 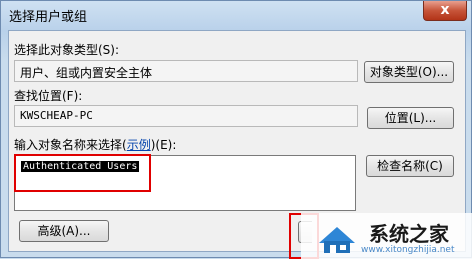 I want to click on location-field: KWSCHEAP-PC, so click(x=186, y=116).